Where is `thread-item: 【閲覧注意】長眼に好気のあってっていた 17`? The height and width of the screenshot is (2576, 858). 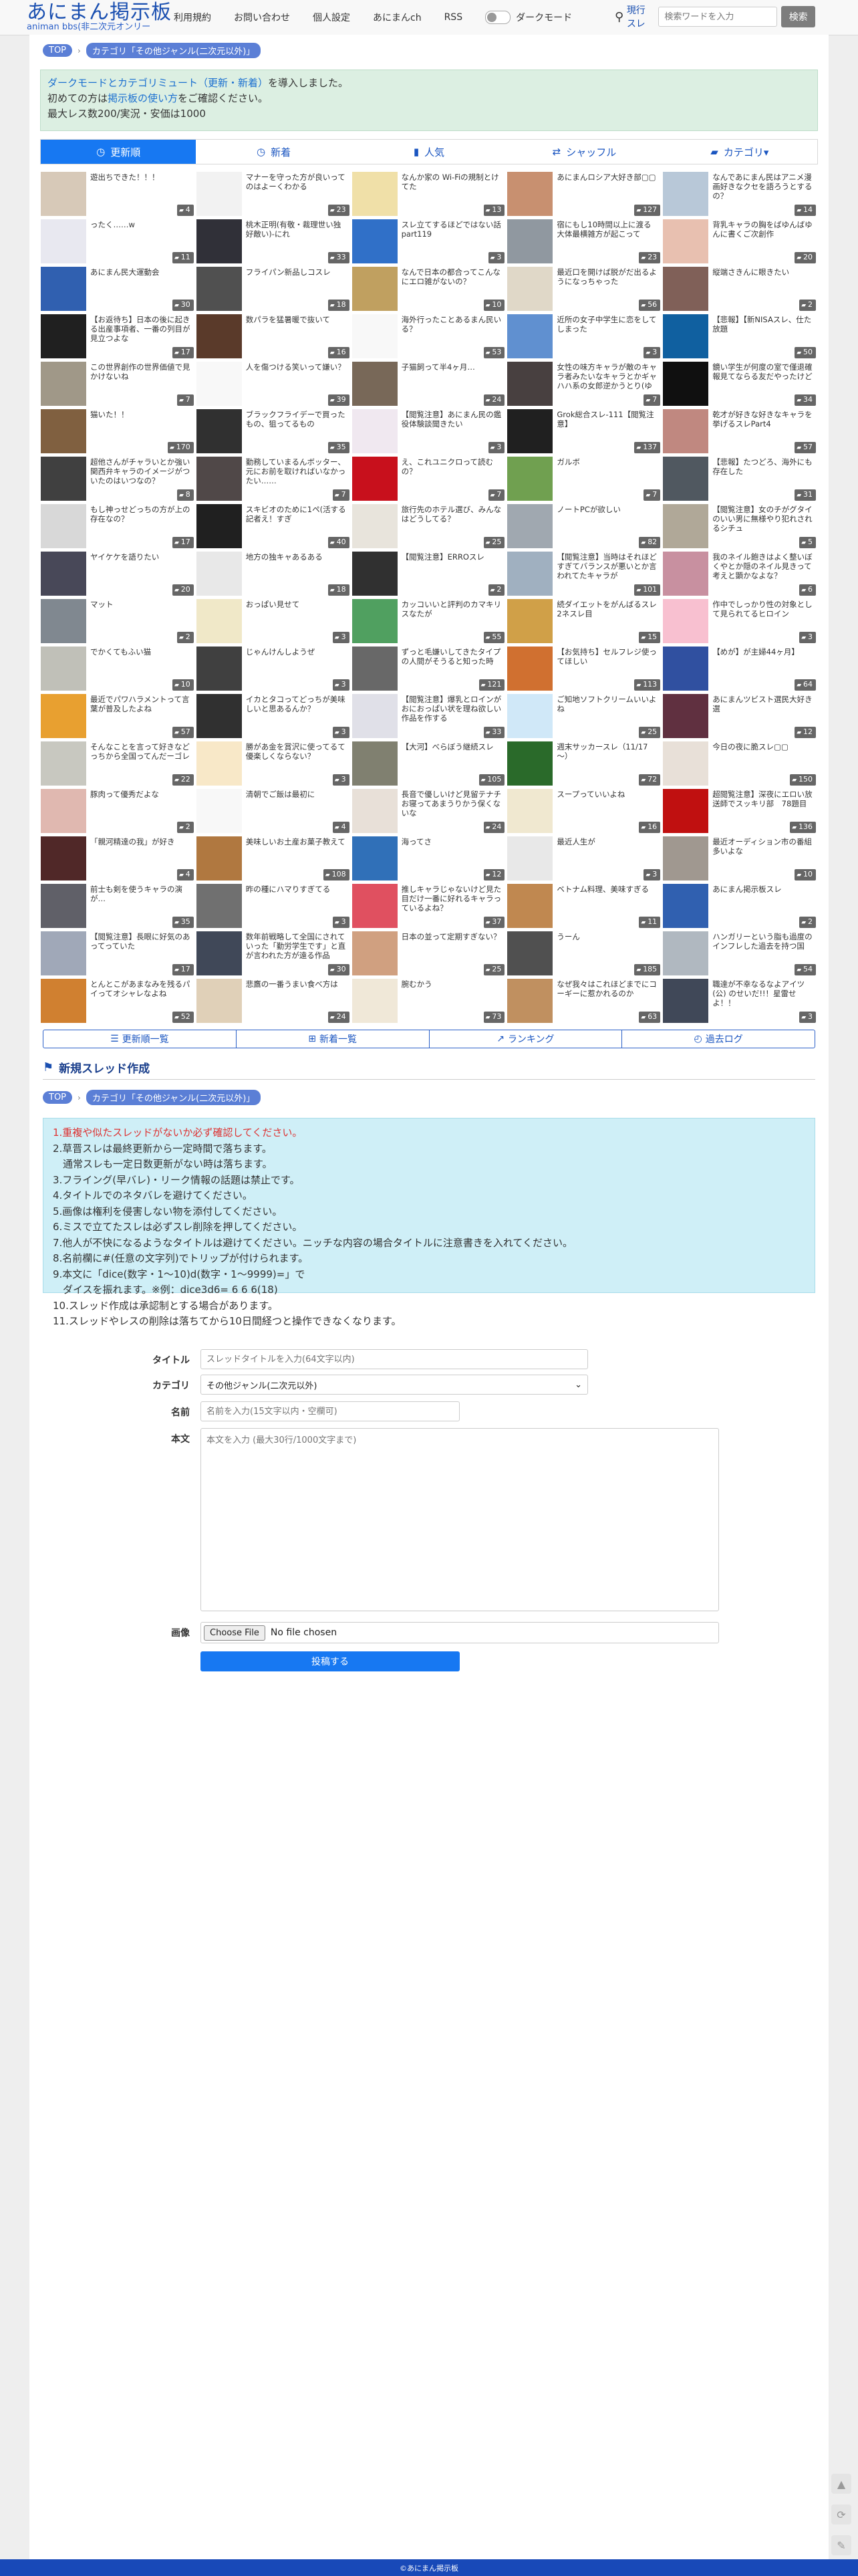 thread-item: 【閲覧注意】長眼に好気のあってっていた 17 is located at coordinates (118, 954).